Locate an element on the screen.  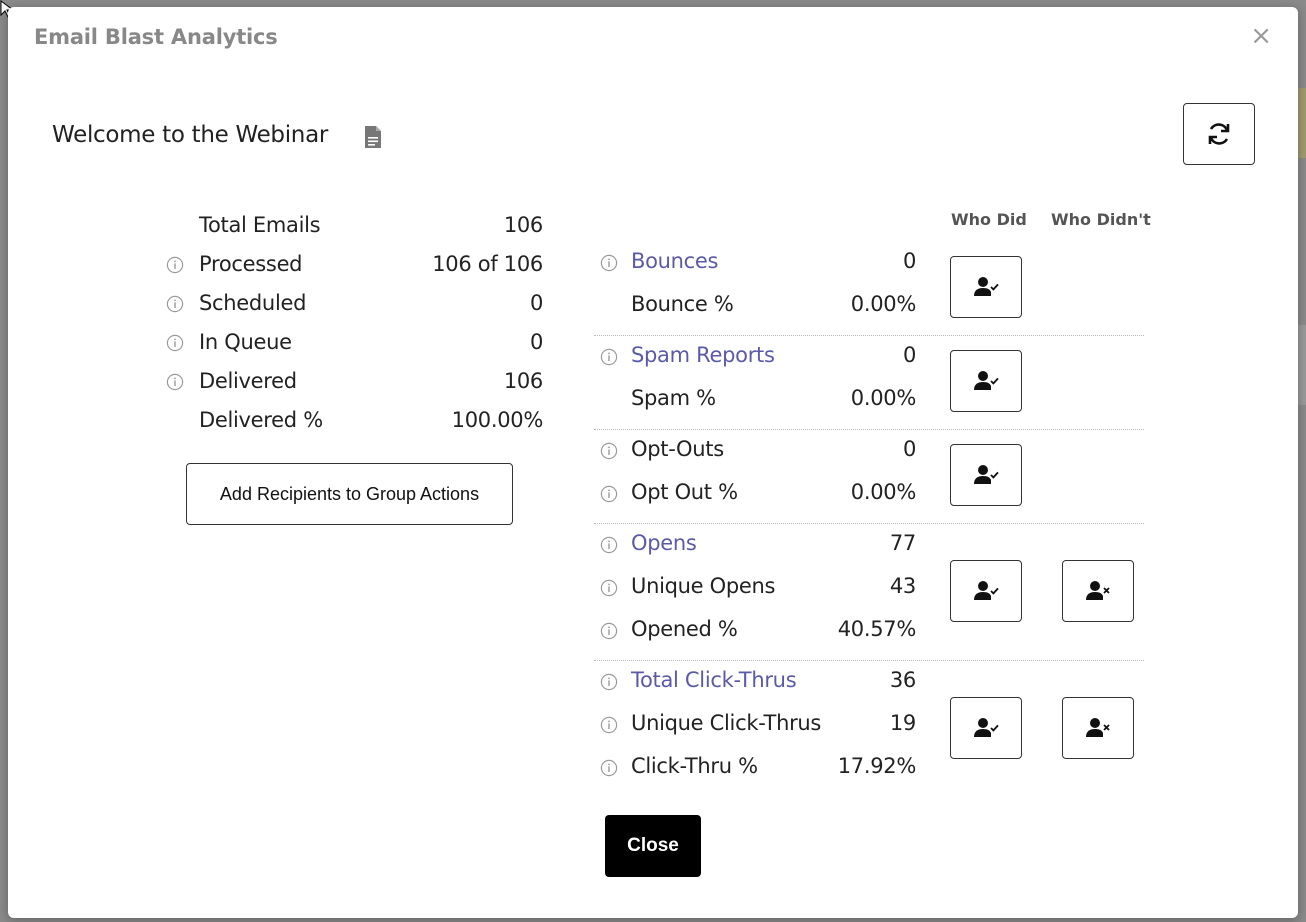
refresh-button is located at coordinates (1219, 134).